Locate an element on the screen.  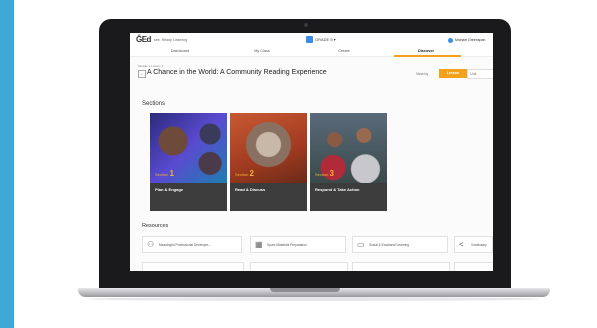
section-card-3: Section 3 Respond & Take Action is located at coordinates (348, 162).